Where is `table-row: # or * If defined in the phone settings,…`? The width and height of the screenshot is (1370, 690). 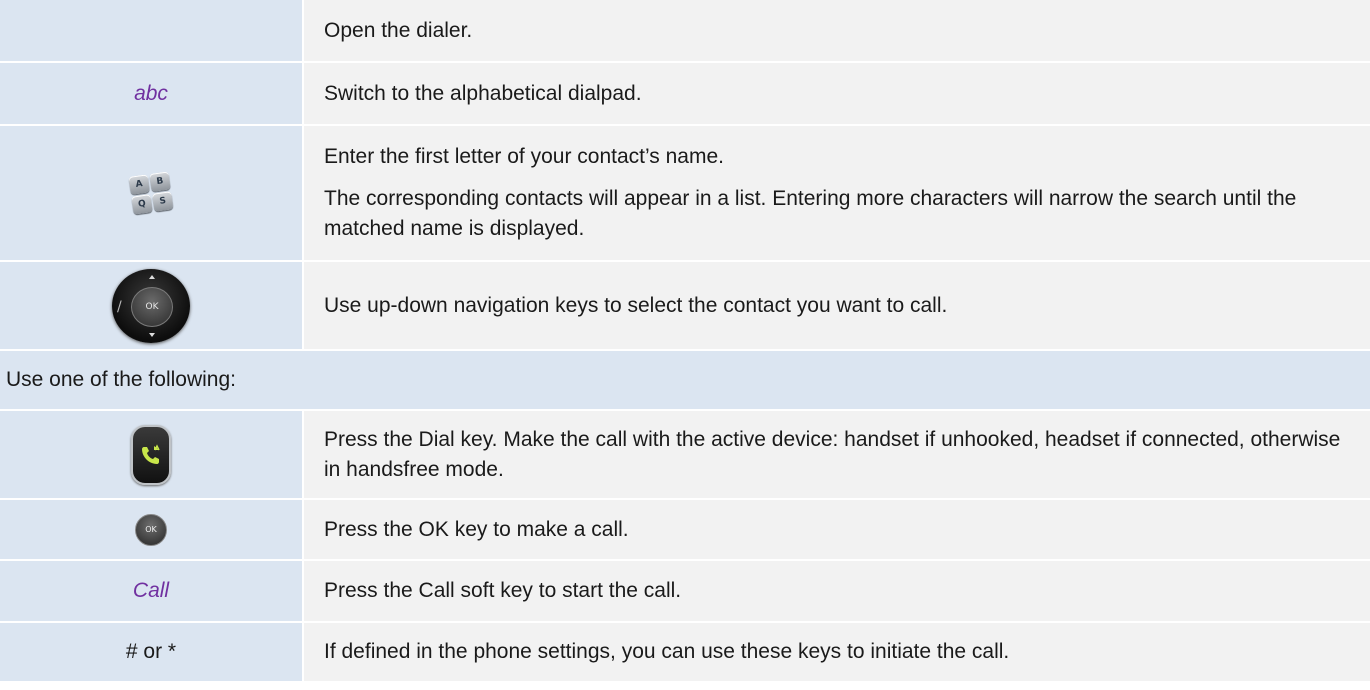
table-row: # or * If defined in the phone settings,… is located at coordinates (685, 653).